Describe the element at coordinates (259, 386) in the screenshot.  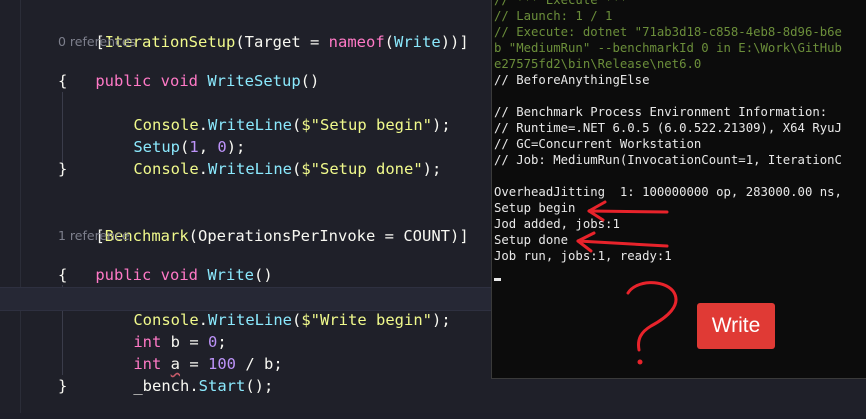
I see `statement-end: ();` at that location.